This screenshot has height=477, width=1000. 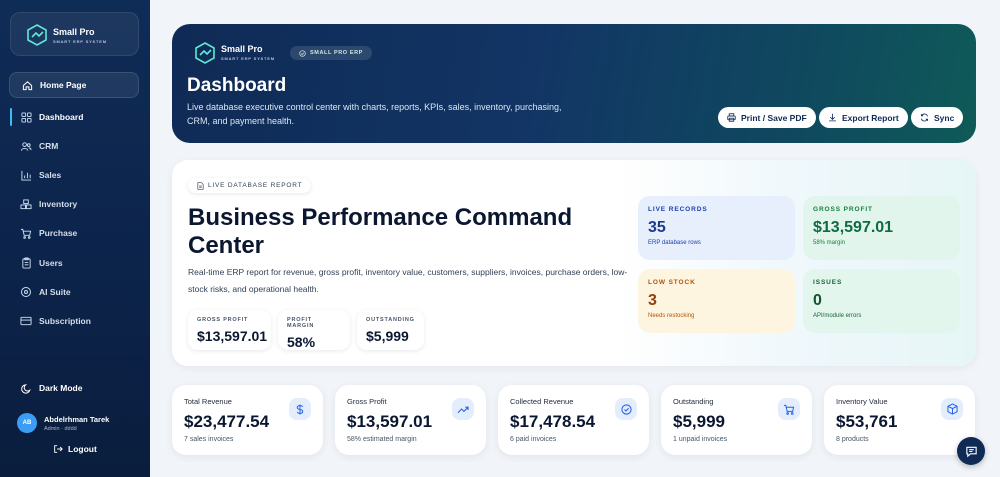 What do you see at coordinates (232, 336) in the screenshot?
I see `mini-card-value: $13,597.01` at bounding box center [232, 336].